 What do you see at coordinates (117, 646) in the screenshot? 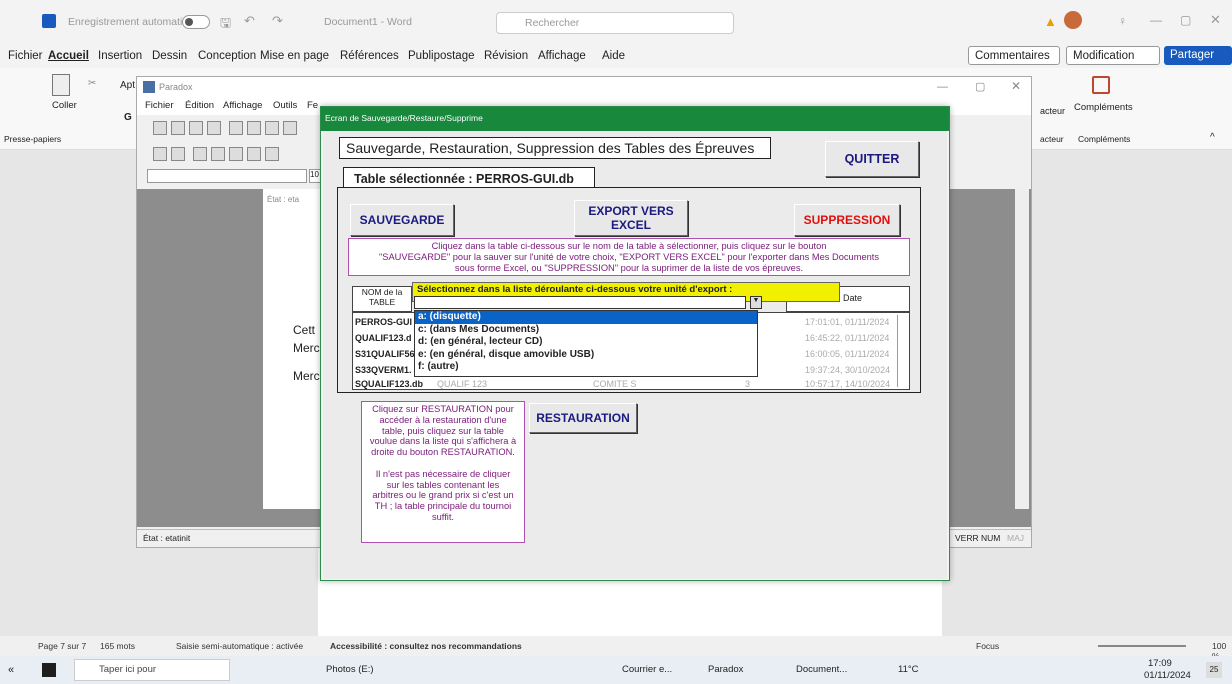
I see `word-count: 165 mots` at bounding box center [117, 646].